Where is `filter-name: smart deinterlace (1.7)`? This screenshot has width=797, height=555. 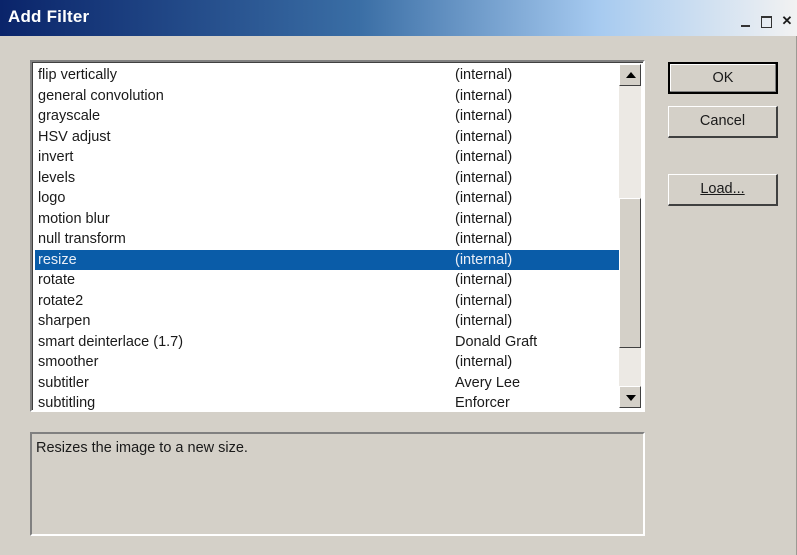
filter-name: smart deinterlace (1.7) is located at coordinates (111, 341).